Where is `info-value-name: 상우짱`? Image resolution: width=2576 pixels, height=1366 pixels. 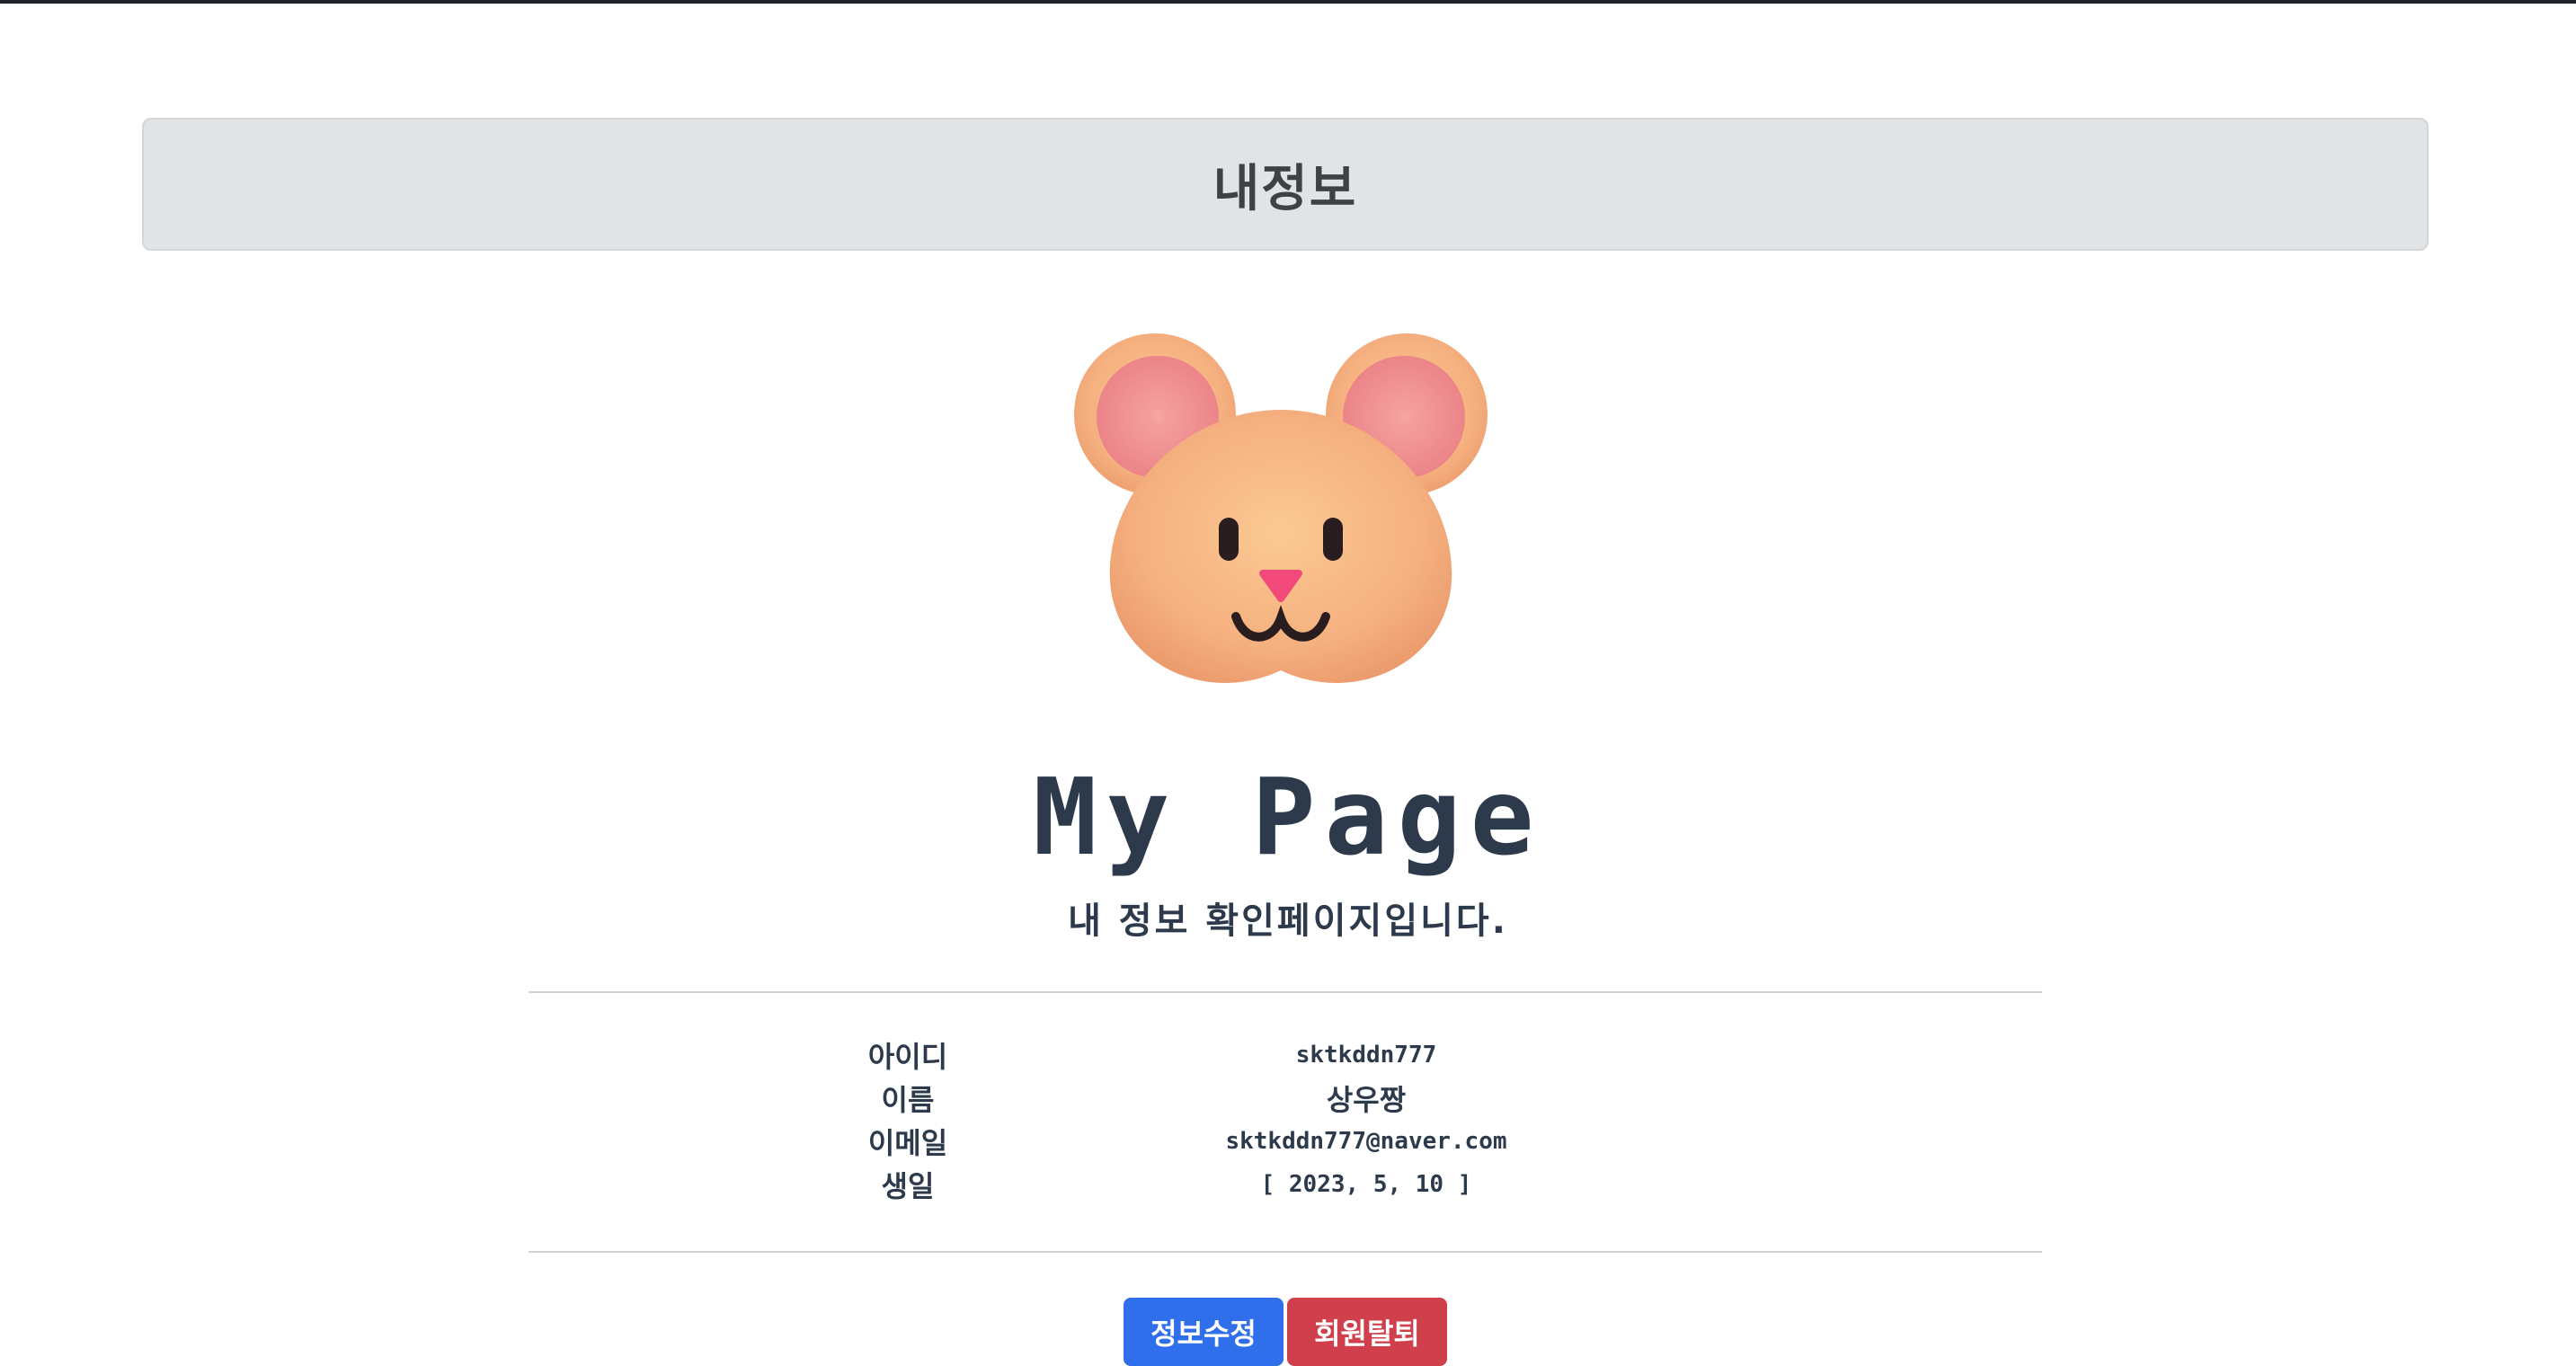
info-value-name: 상우짱 is located at coordinates (1366, 1100).